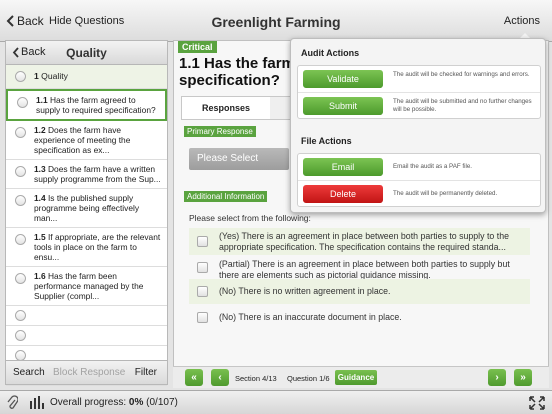  Describe the element at coordinates (12, 403) in the screenshot. I see `paperclip-icon` at that location.